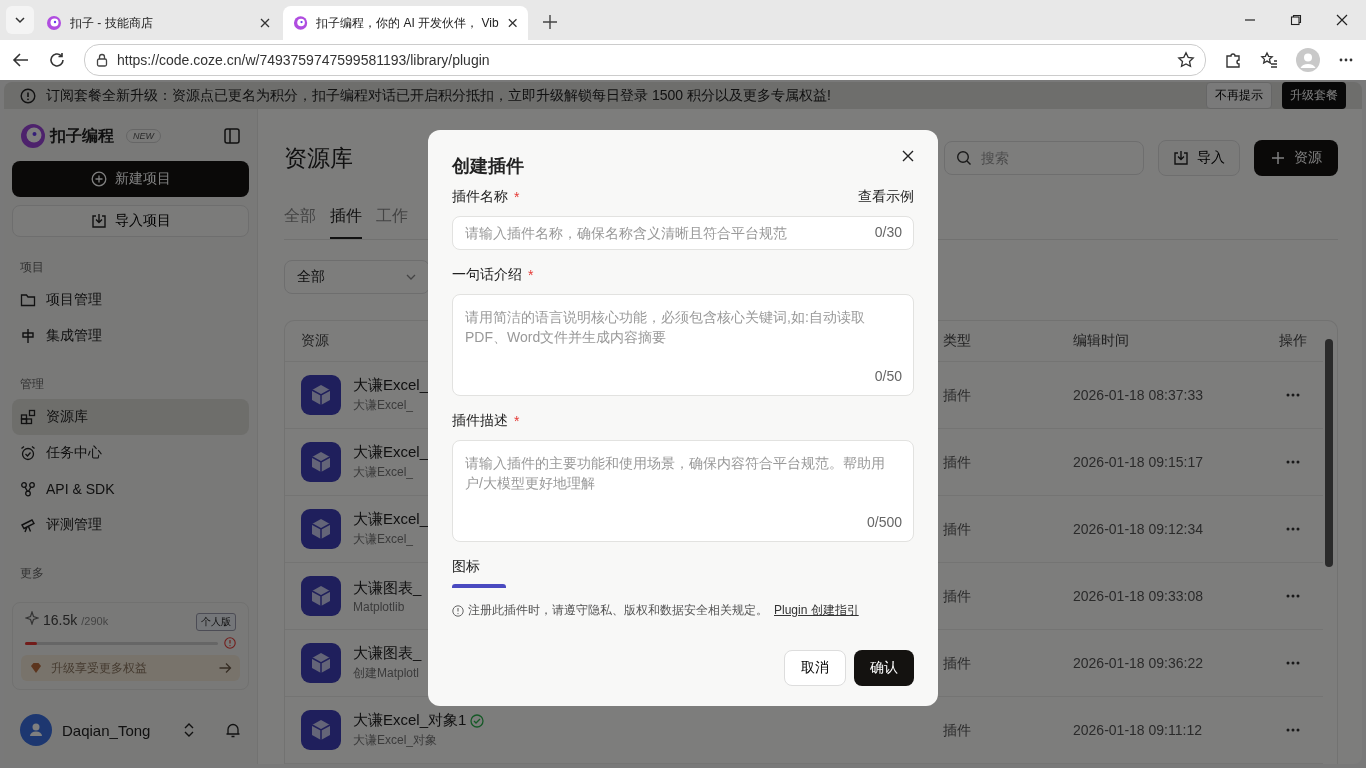  I want to click on nav-item: 资源库, so click(130, 417).